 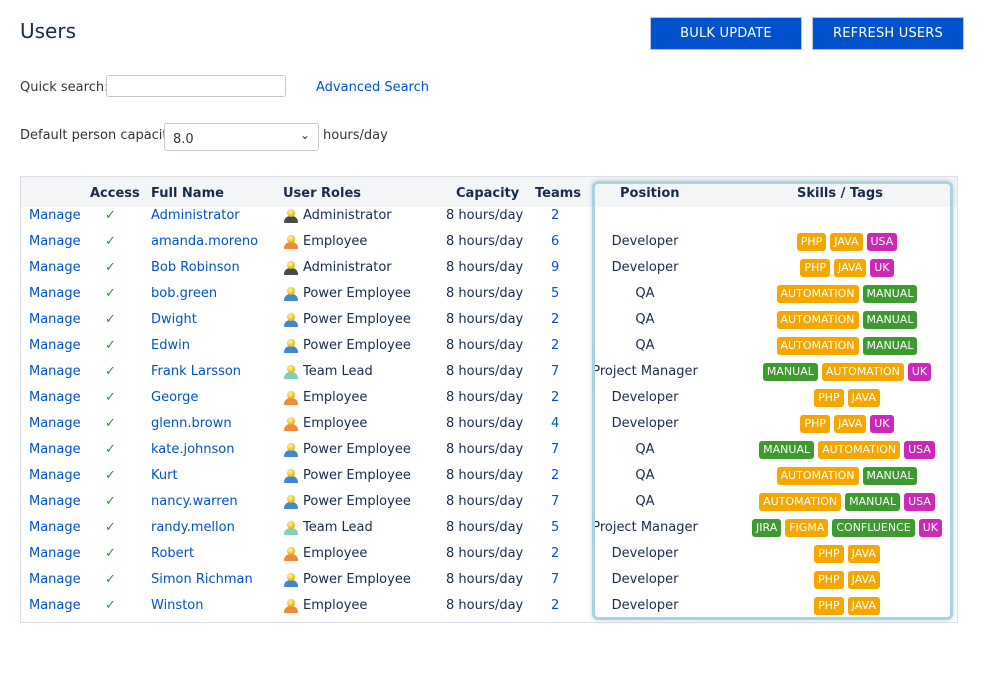 I want to click on user-name-link: Winston, so click(x=177, y=605).